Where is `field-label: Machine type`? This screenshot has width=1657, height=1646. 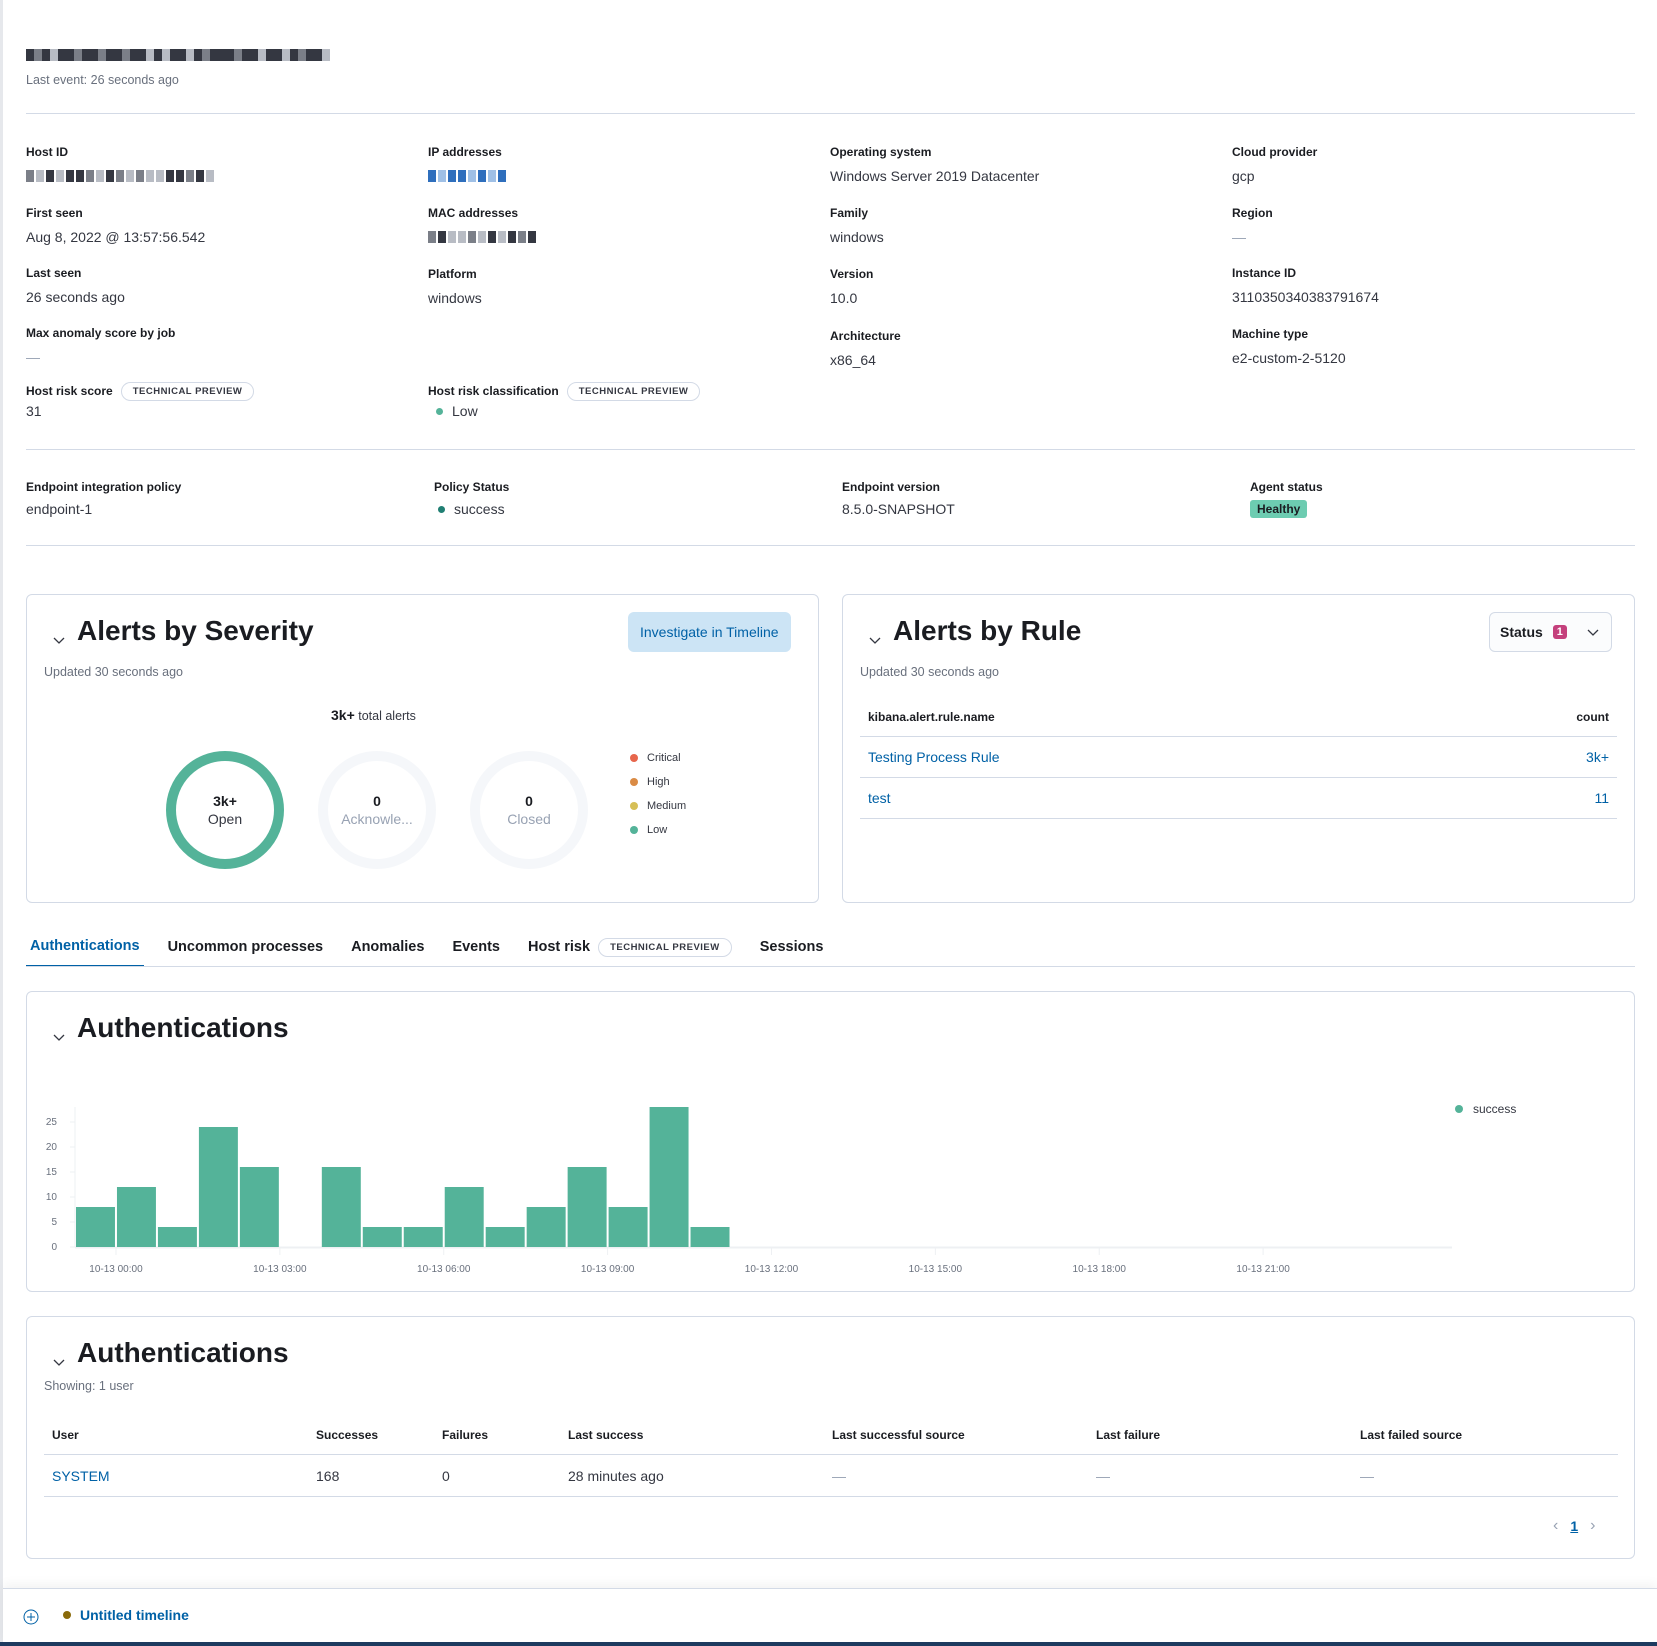
field-label: Machine type is located at coordinates (1270, 334).